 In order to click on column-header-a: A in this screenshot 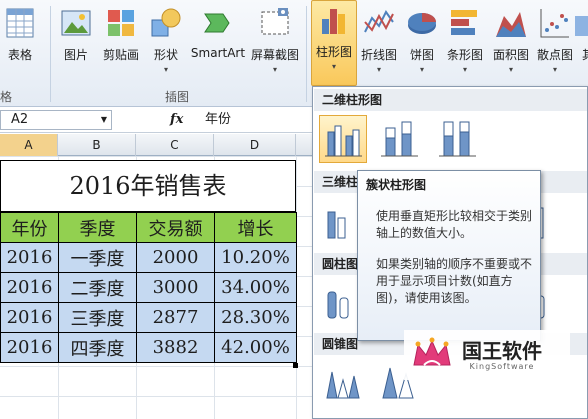, I will do `click(29, 145)`.